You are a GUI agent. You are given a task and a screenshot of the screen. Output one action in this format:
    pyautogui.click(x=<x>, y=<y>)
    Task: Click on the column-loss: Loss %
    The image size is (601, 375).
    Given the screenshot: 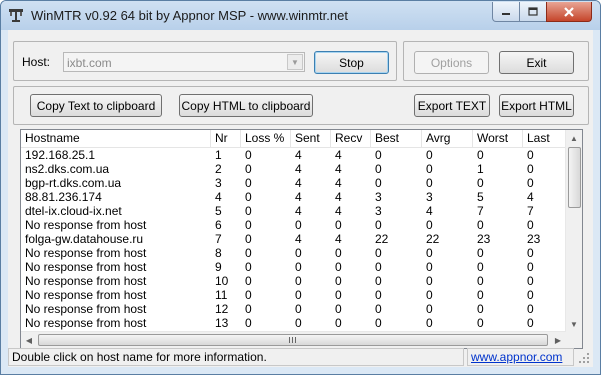 What is the action you would take?
    pyautogui.click(x=266, y=138)
    